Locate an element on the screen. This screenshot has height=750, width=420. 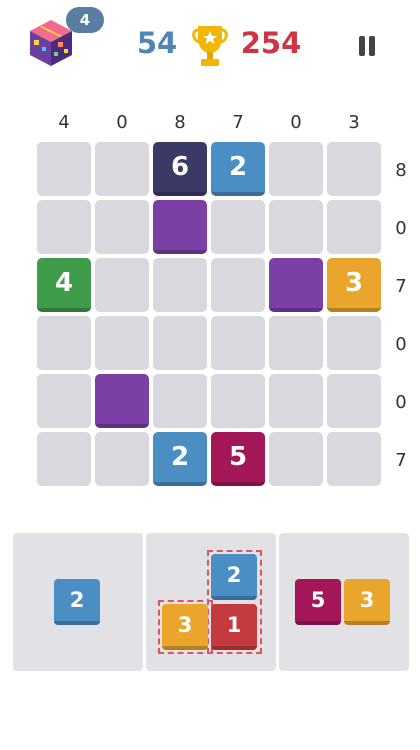
trophy-icon is located at coordinates (210, 46).